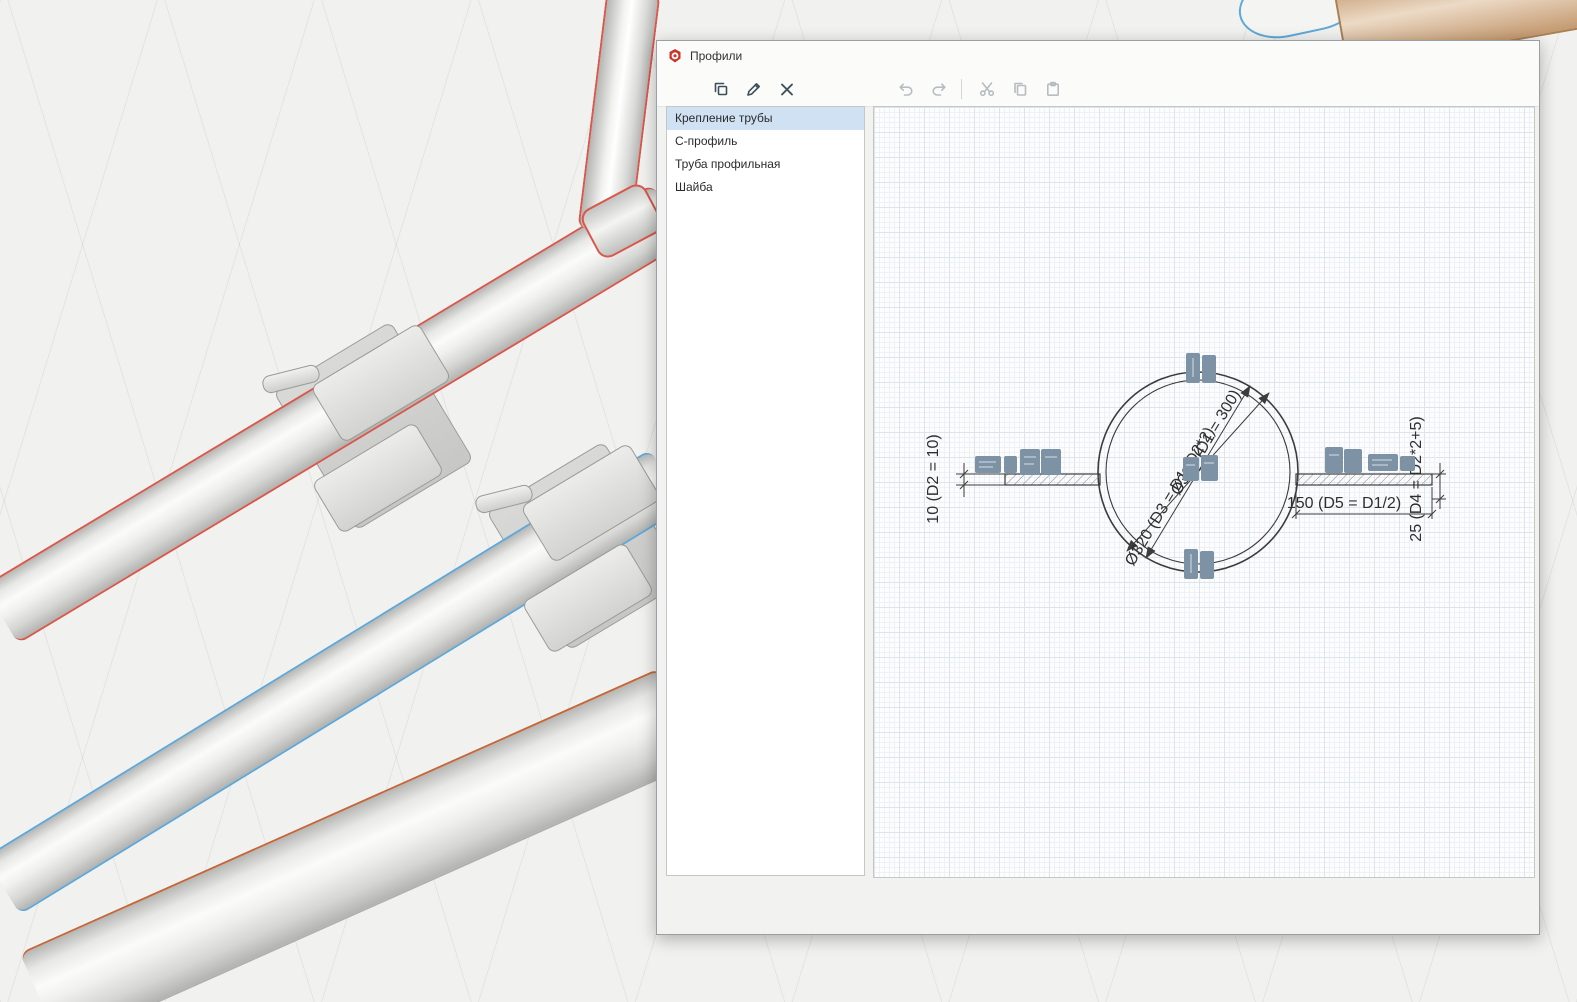  What do you see at coordinates (1020, 89) in the screenshot?
I see `copy-button` at bounding box center [1020, 89].